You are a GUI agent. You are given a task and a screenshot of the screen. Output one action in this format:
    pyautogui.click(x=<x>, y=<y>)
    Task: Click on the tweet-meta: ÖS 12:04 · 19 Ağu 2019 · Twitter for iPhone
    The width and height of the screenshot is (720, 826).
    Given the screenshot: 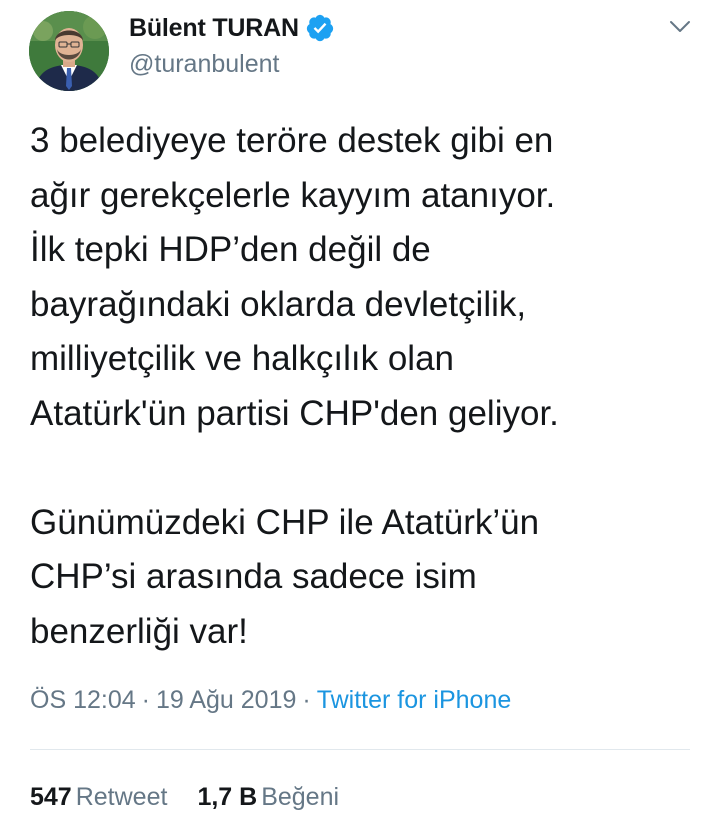 What is the action you would take?
    pyautogui.click(x=270, y=700)
    